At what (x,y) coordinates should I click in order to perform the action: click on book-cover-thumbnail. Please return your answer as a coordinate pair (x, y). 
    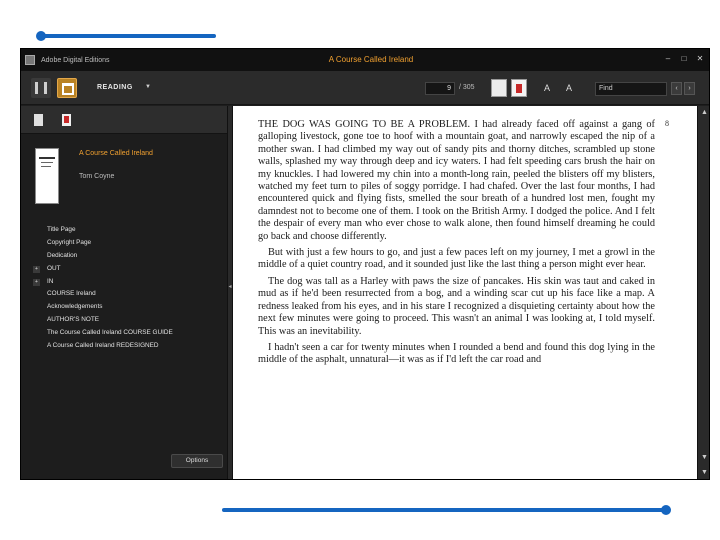
    Looking at the image, I should click on (47, 176).